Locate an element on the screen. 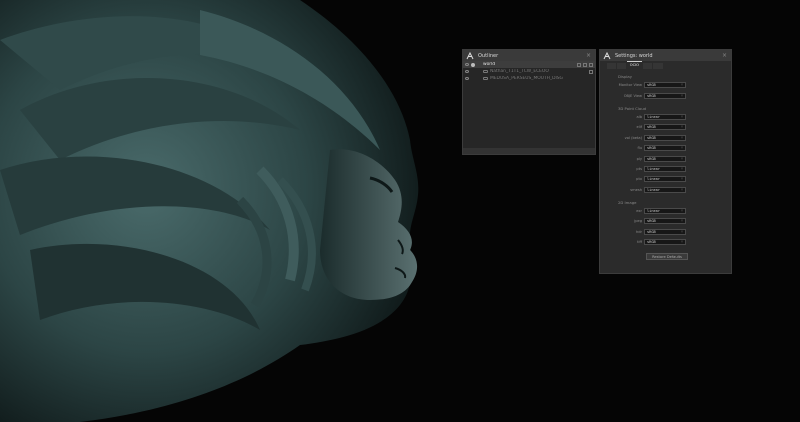  restore-defaults-button: Restore Defaults is located at coordinates (667, 257).